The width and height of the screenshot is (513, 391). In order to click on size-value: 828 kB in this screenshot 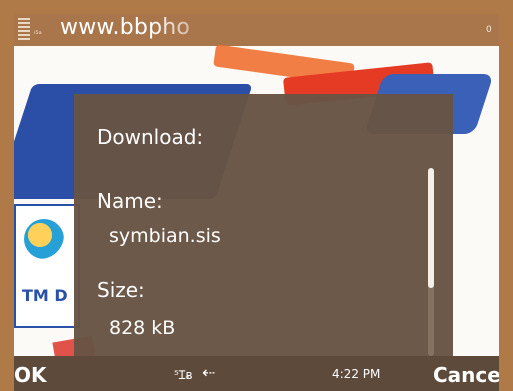, I will do `click(142, 328)`.